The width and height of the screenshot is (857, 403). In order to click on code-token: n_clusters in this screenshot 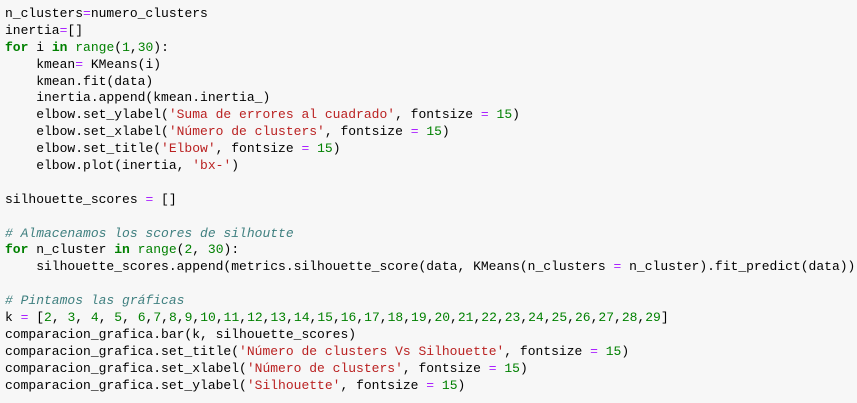, I will do `click(44, 13)`.